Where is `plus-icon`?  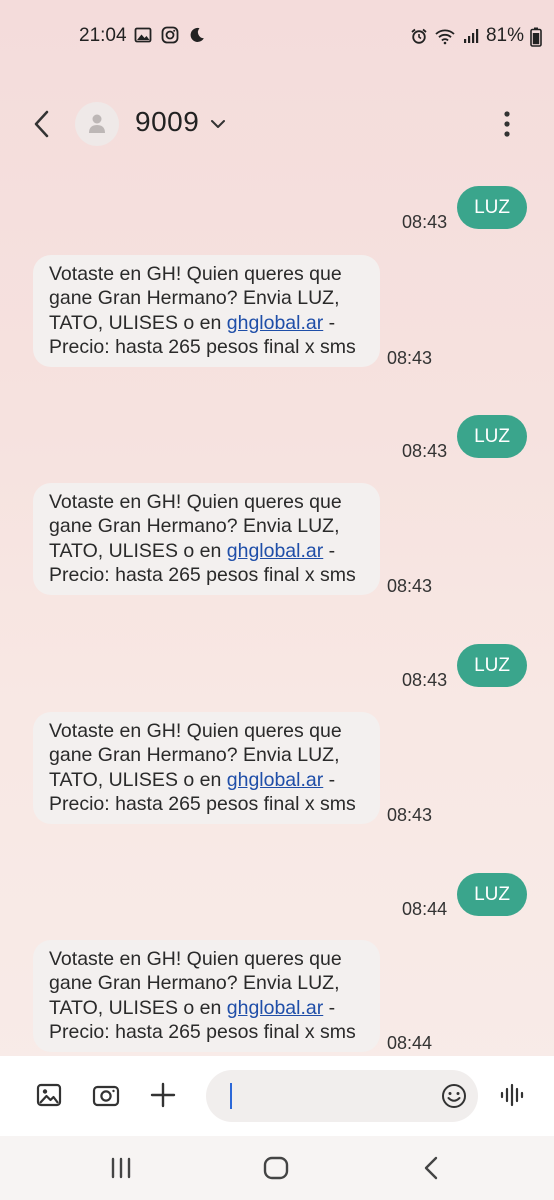
plus-icon is located at coordinates (163, 1095).